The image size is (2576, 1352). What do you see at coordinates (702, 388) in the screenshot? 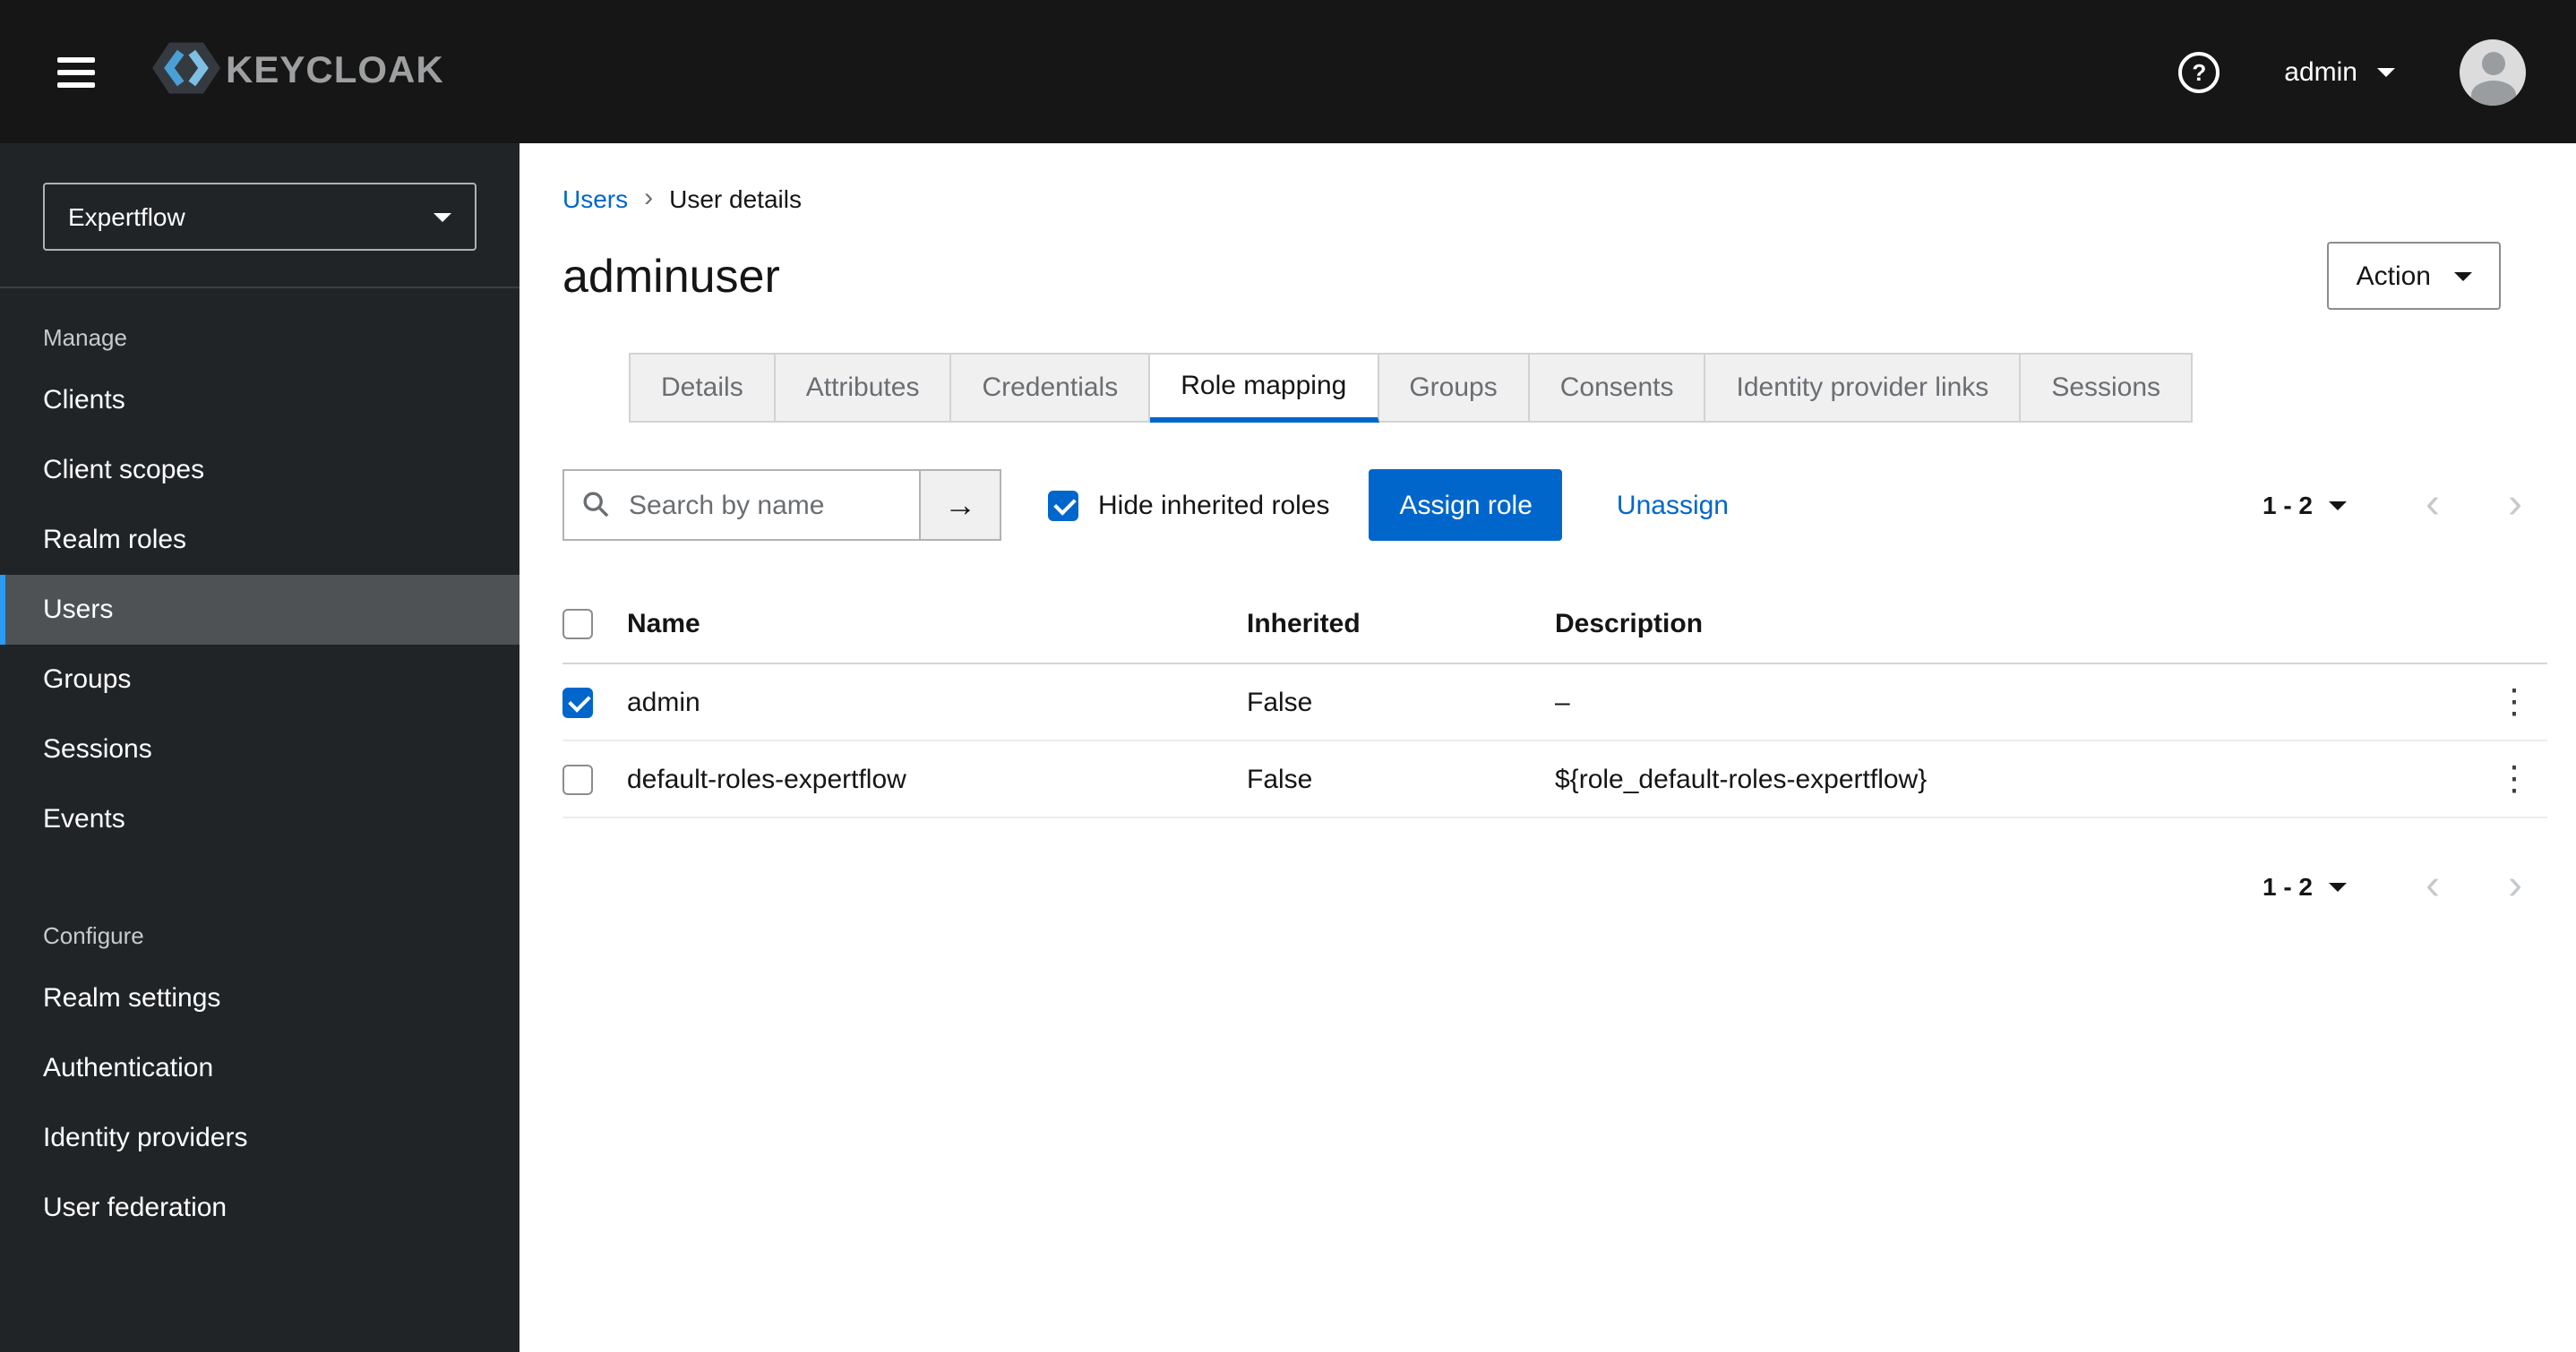
I see `tab-details: Details` at bounding box center [702, 388].